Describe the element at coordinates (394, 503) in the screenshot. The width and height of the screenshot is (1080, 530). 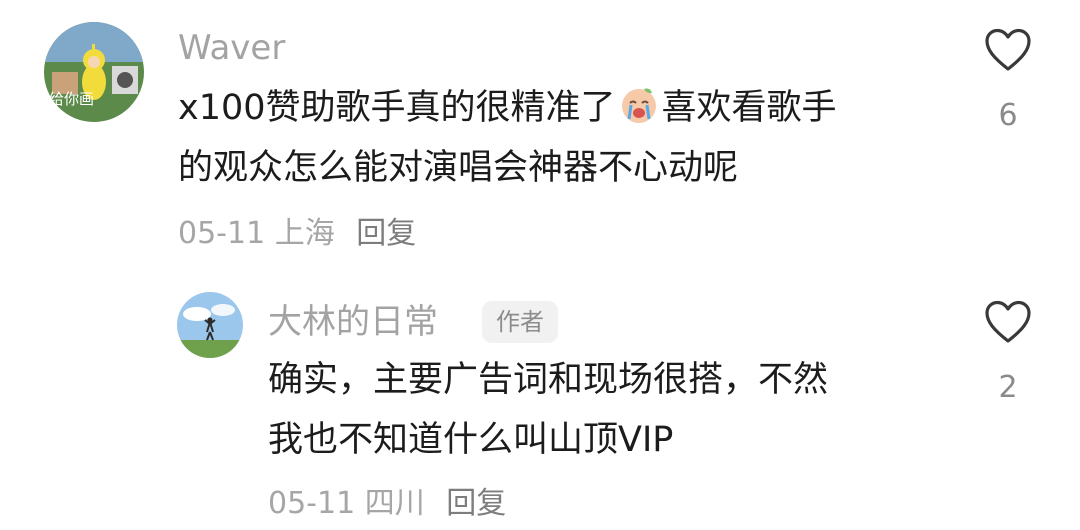
I see `reply-location: 四川` at that location.